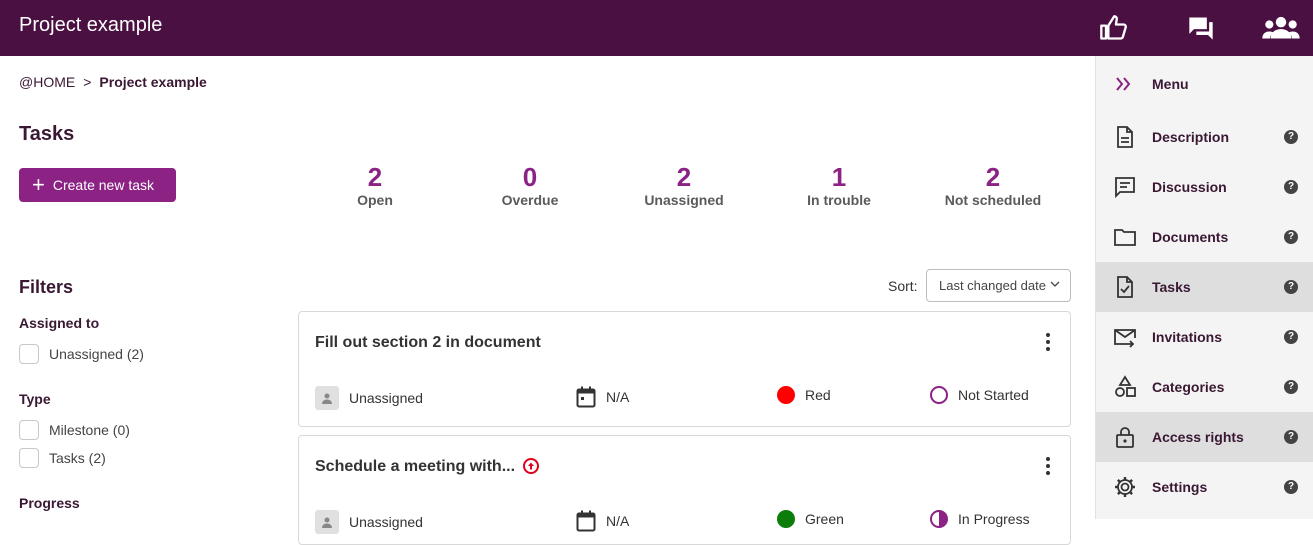 The image size is (1313, 545). Describe the element at coordinates (684, 200) in the screenshot. I see `stat-label: Unassigned` at that location.